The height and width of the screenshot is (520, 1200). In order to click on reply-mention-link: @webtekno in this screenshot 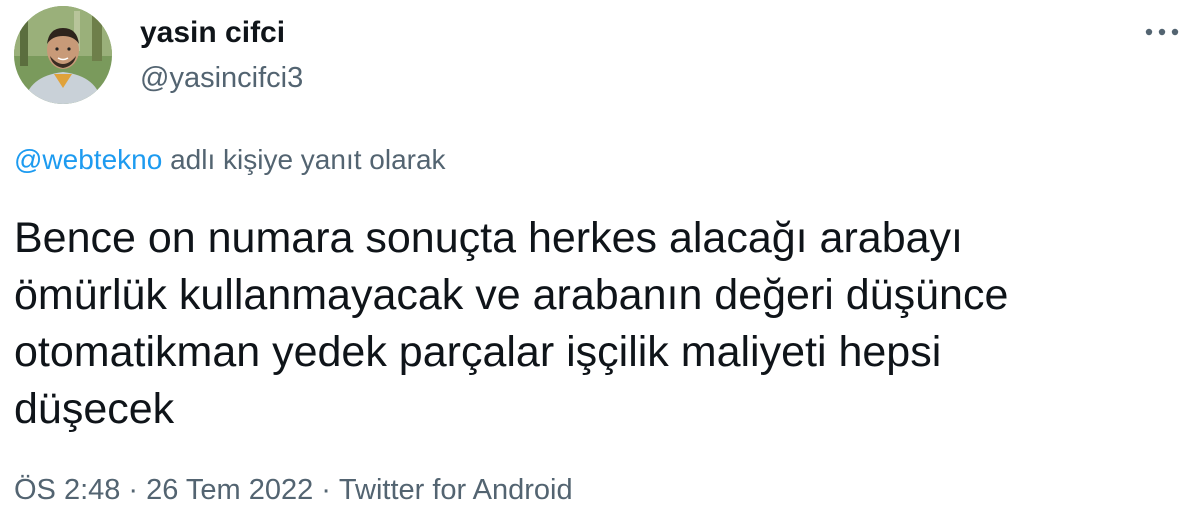, I will do `click(88, 159)`.